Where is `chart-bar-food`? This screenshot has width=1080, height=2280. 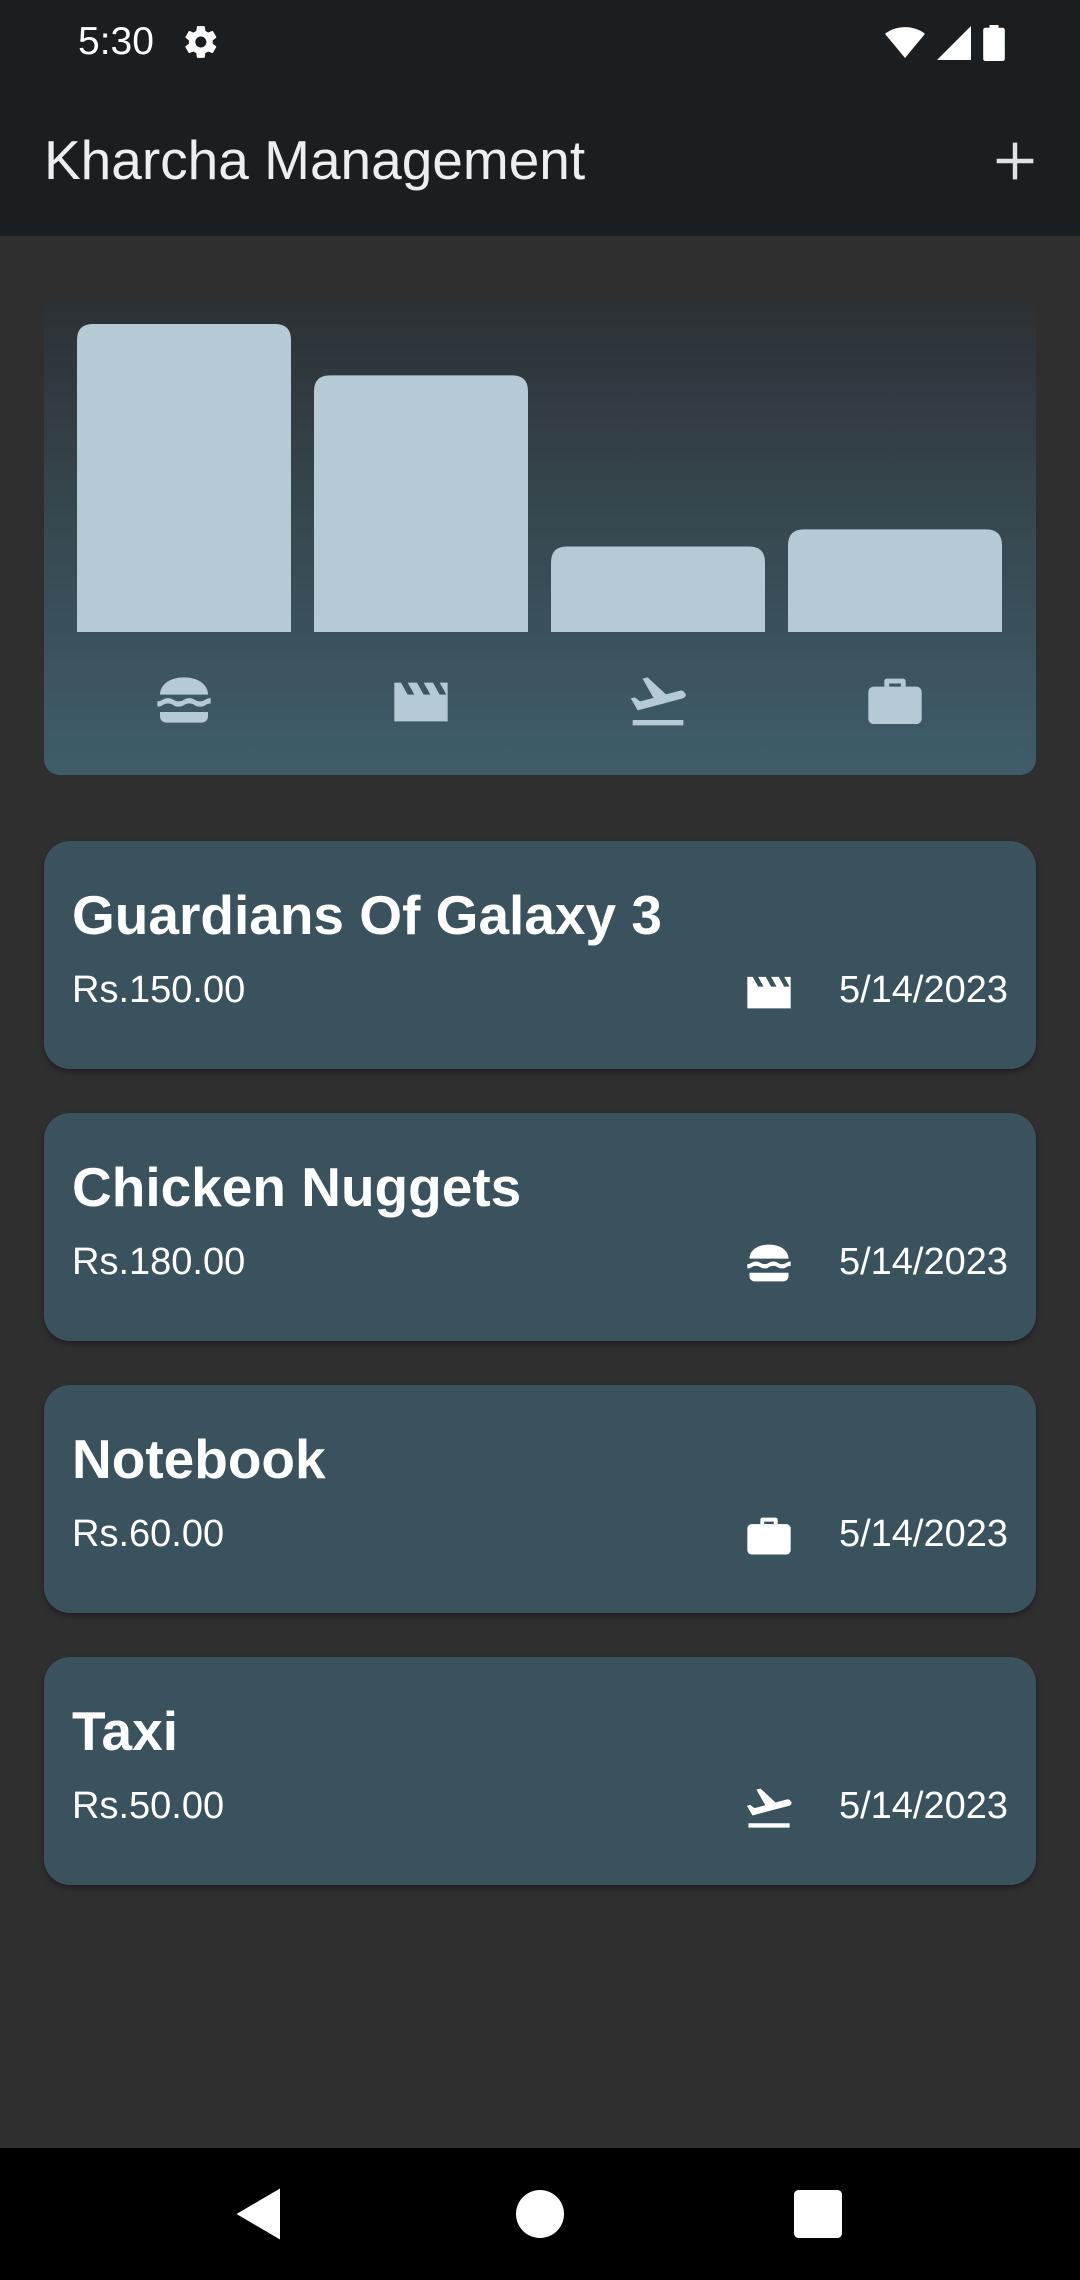 chart-bar-food is located at coordinates (184, 478).